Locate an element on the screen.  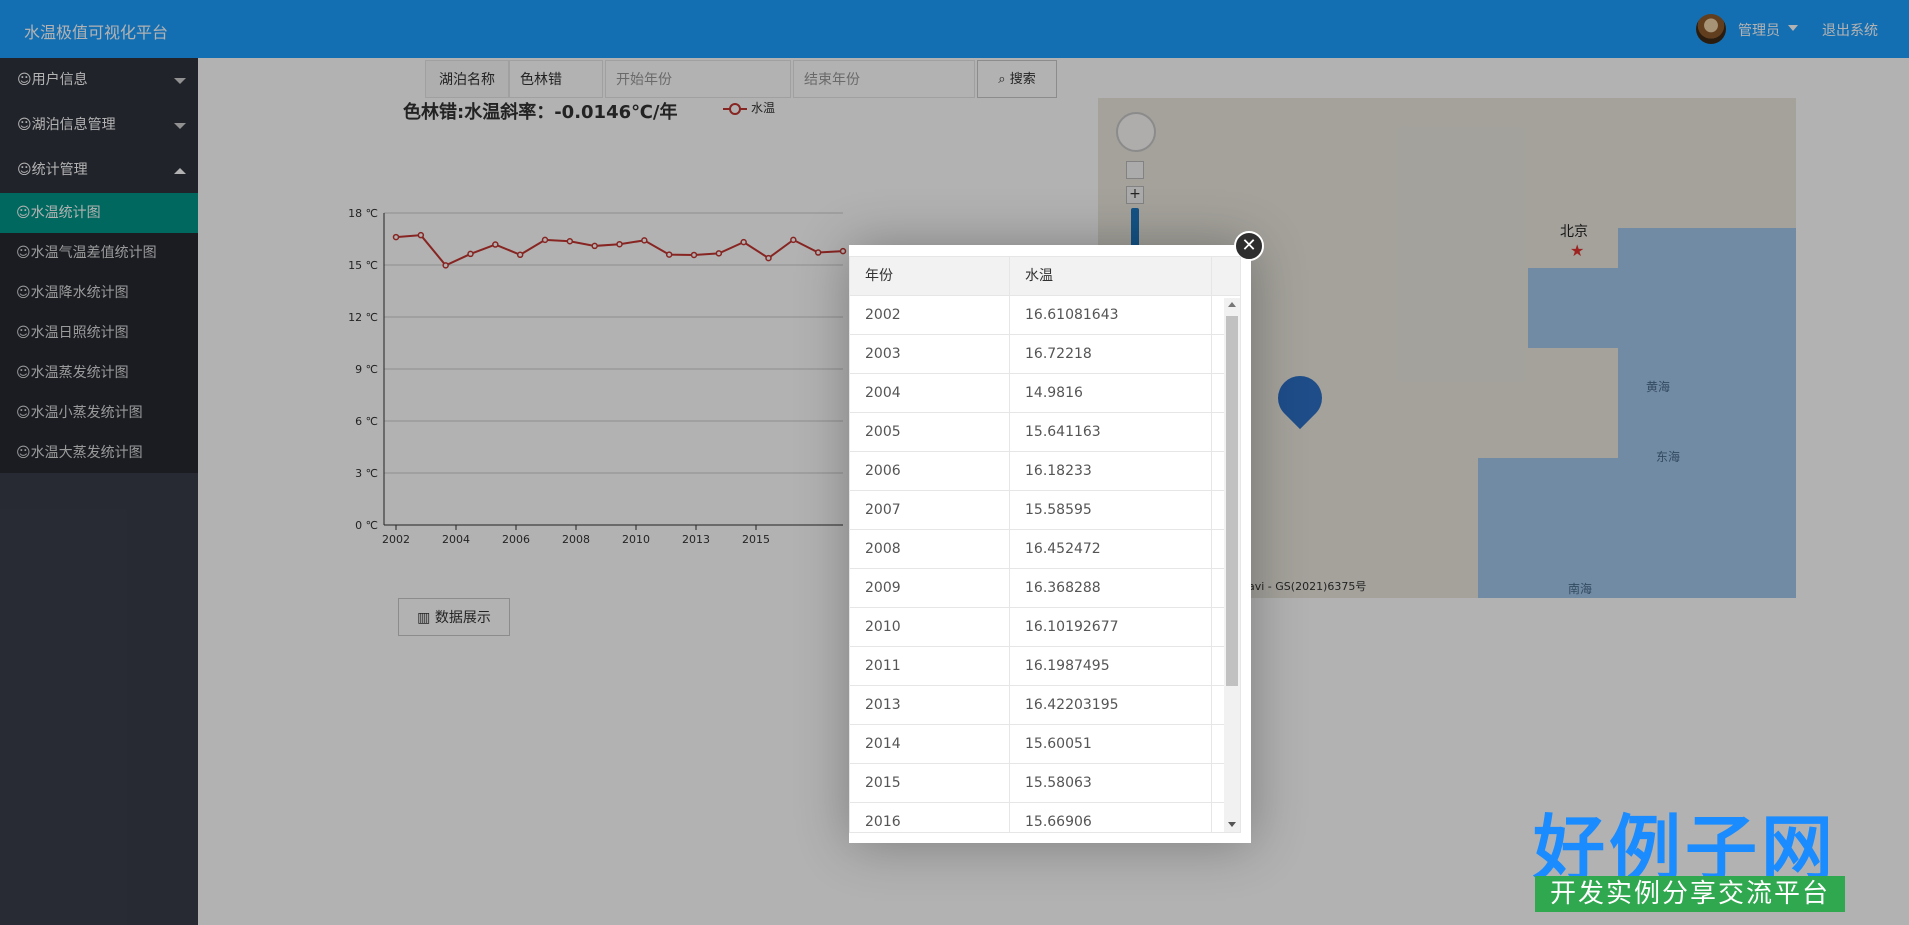
table-header: 年份 水温 is located at coordinates (1045, 276).